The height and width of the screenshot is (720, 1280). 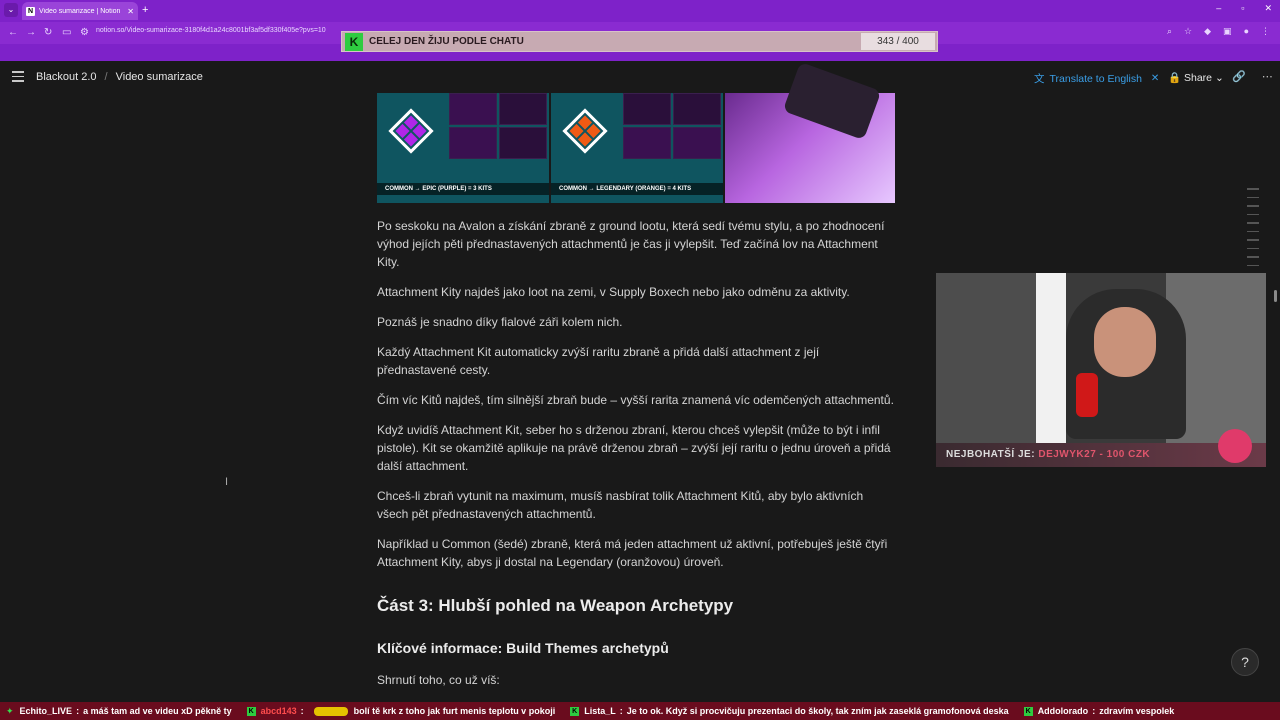 What do you see at coordinates (1219, 78) in the screenshot?
I see `chevron-down-icon: ⌄` at bounding box center [1219, 78].